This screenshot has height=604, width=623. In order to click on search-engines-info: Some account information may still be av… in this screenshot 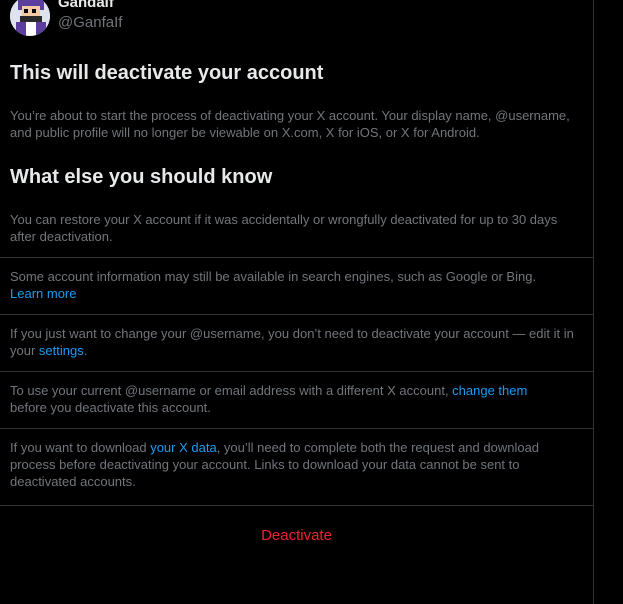, I will do `click(297, 285)`.